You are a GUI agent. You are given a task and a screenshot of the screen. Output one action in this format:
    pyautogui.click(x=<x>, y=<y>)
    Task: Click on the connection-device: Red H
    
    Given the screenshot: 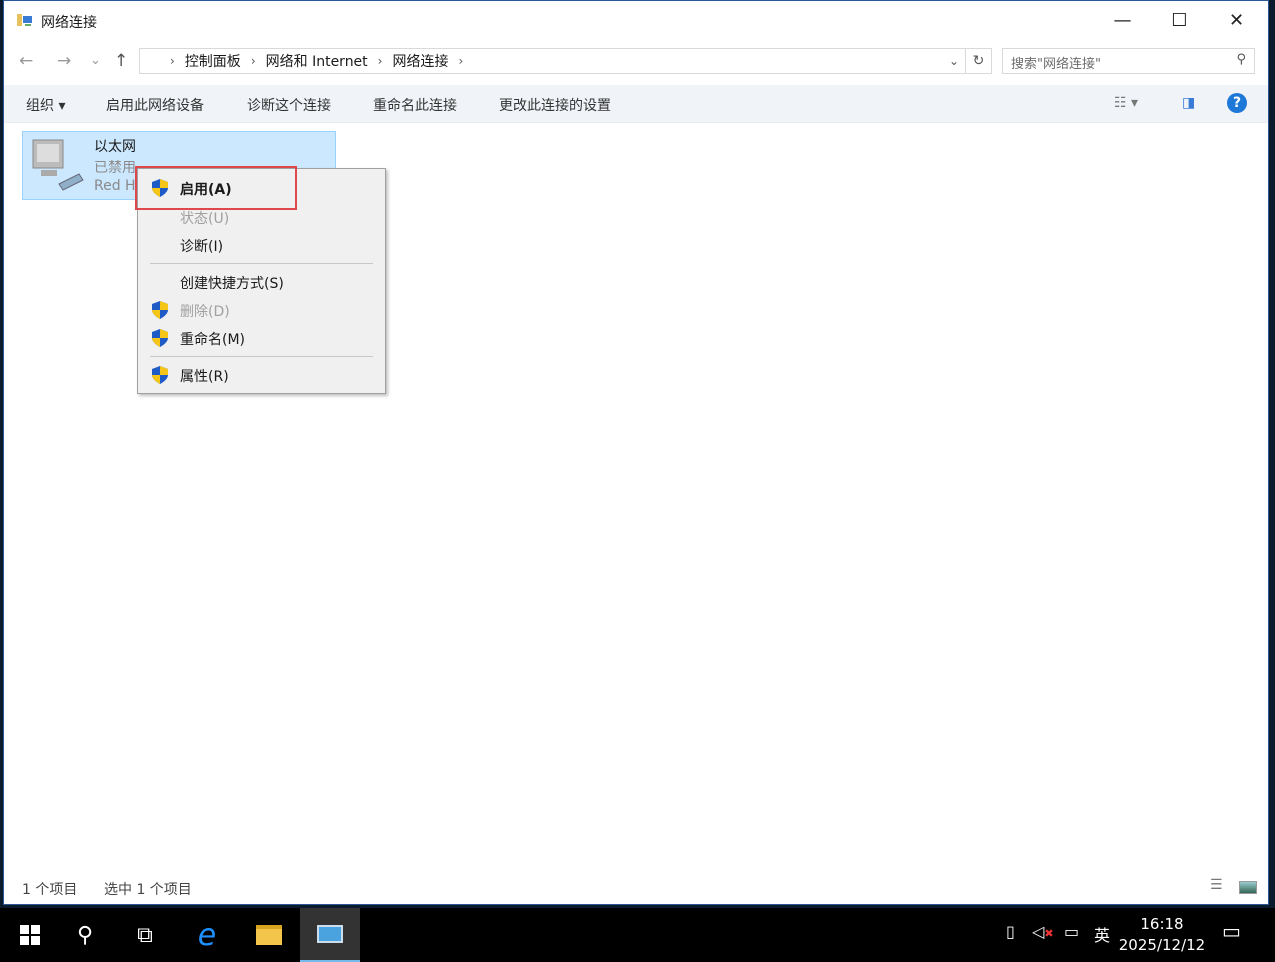 What is the action you would take?
    pyautogui.click(x=115, y=186)
    